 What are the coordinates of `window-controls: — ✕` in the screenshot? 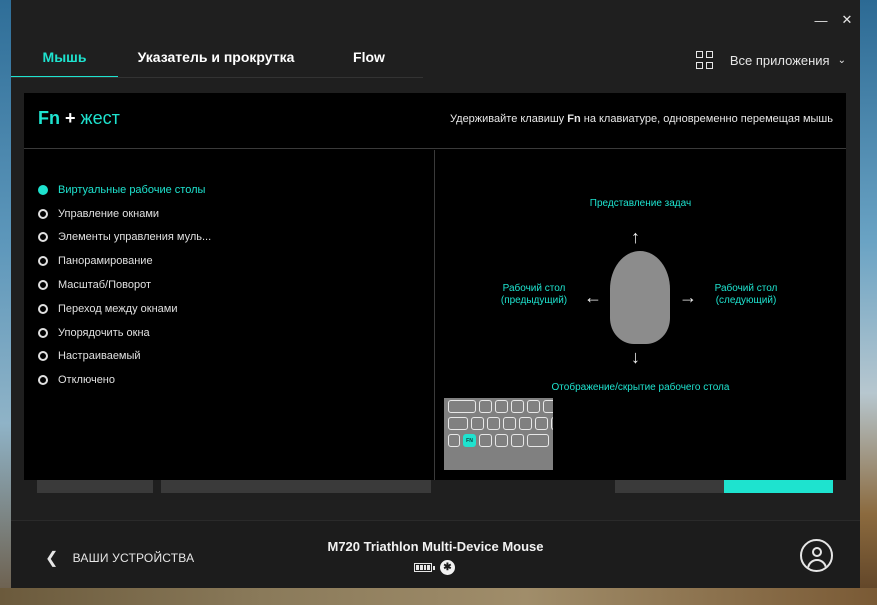 It's located at (834, 20).